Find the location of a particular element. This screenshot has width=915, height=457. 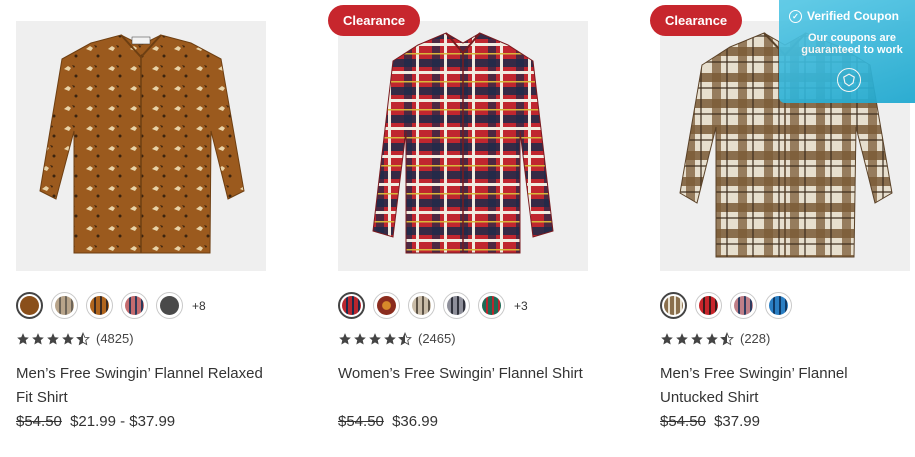

check-circle-icon: ✓ is located at coordinates (795, 16).